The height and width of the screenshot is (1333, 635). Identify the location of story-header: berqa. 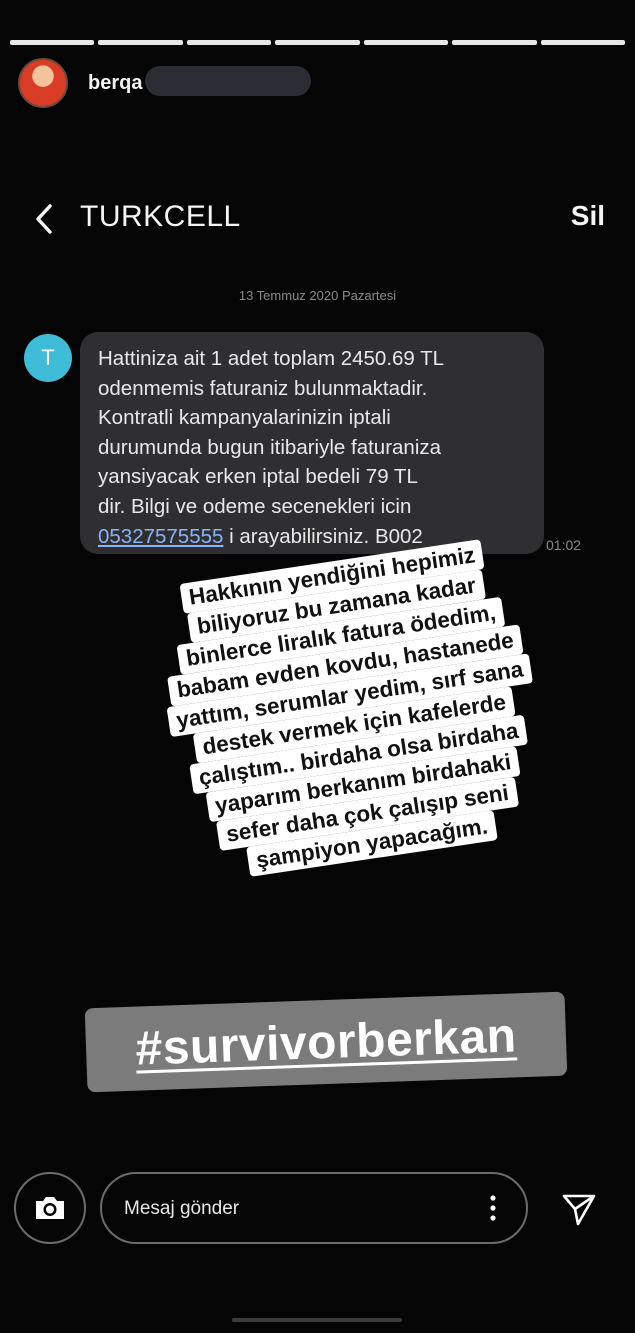
(80, 83).